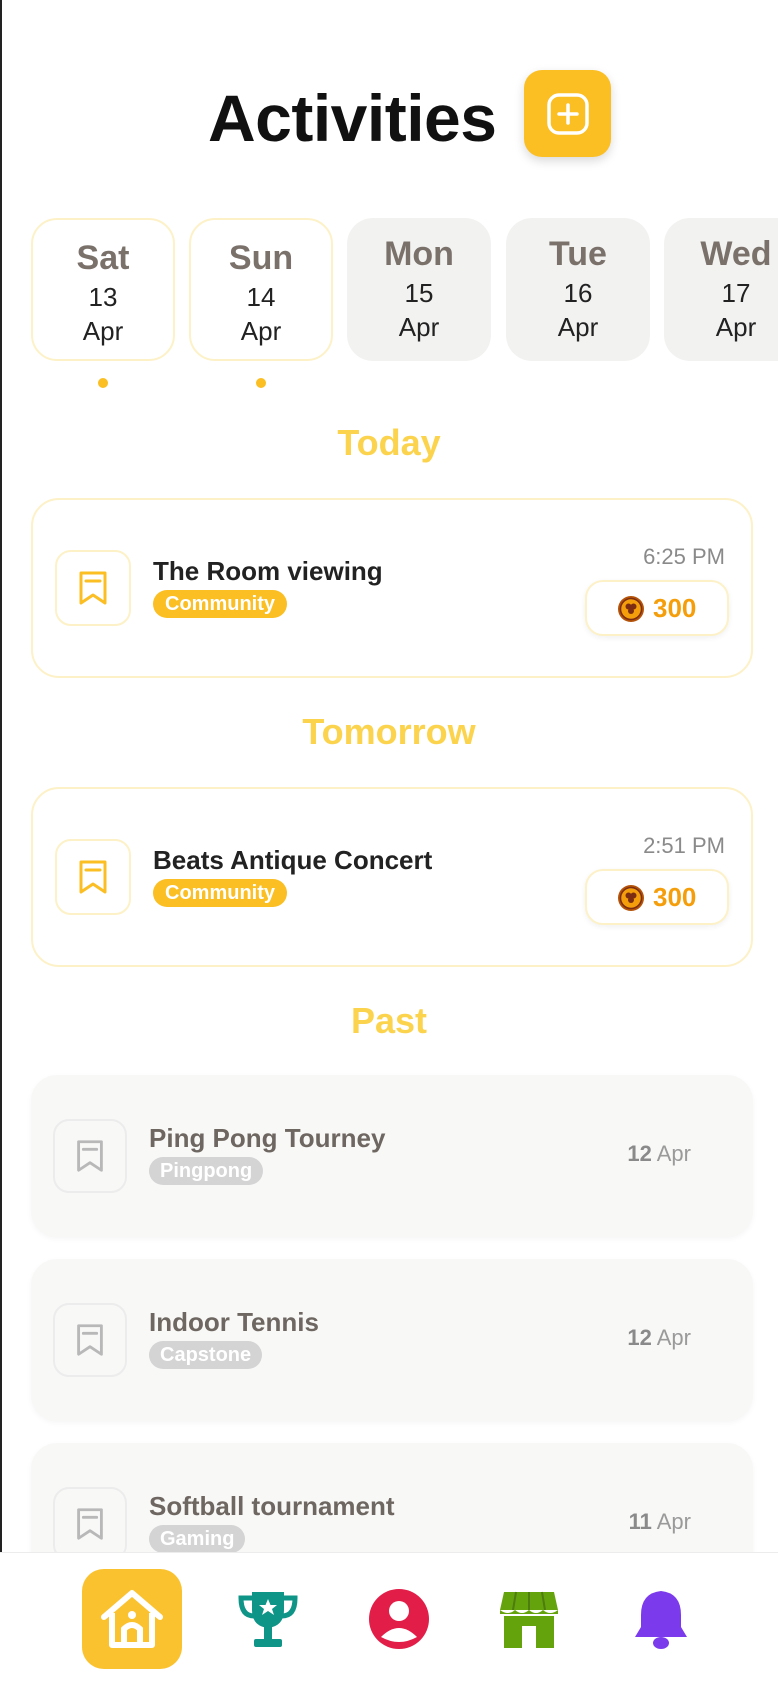  Describe the element at coordinates (736, 254) in the screenshot. I see `day-of-week: Wed` at that location.